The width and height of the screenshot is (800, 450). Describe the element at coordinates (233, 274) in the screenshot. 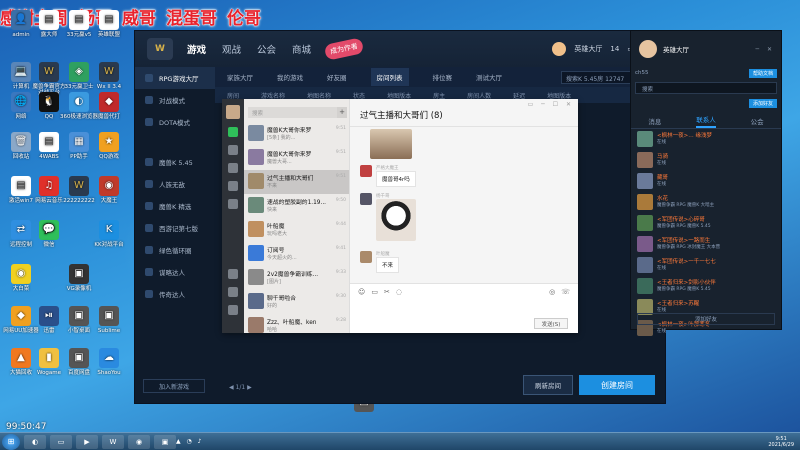

I see `miniprogram-icon` at that location.